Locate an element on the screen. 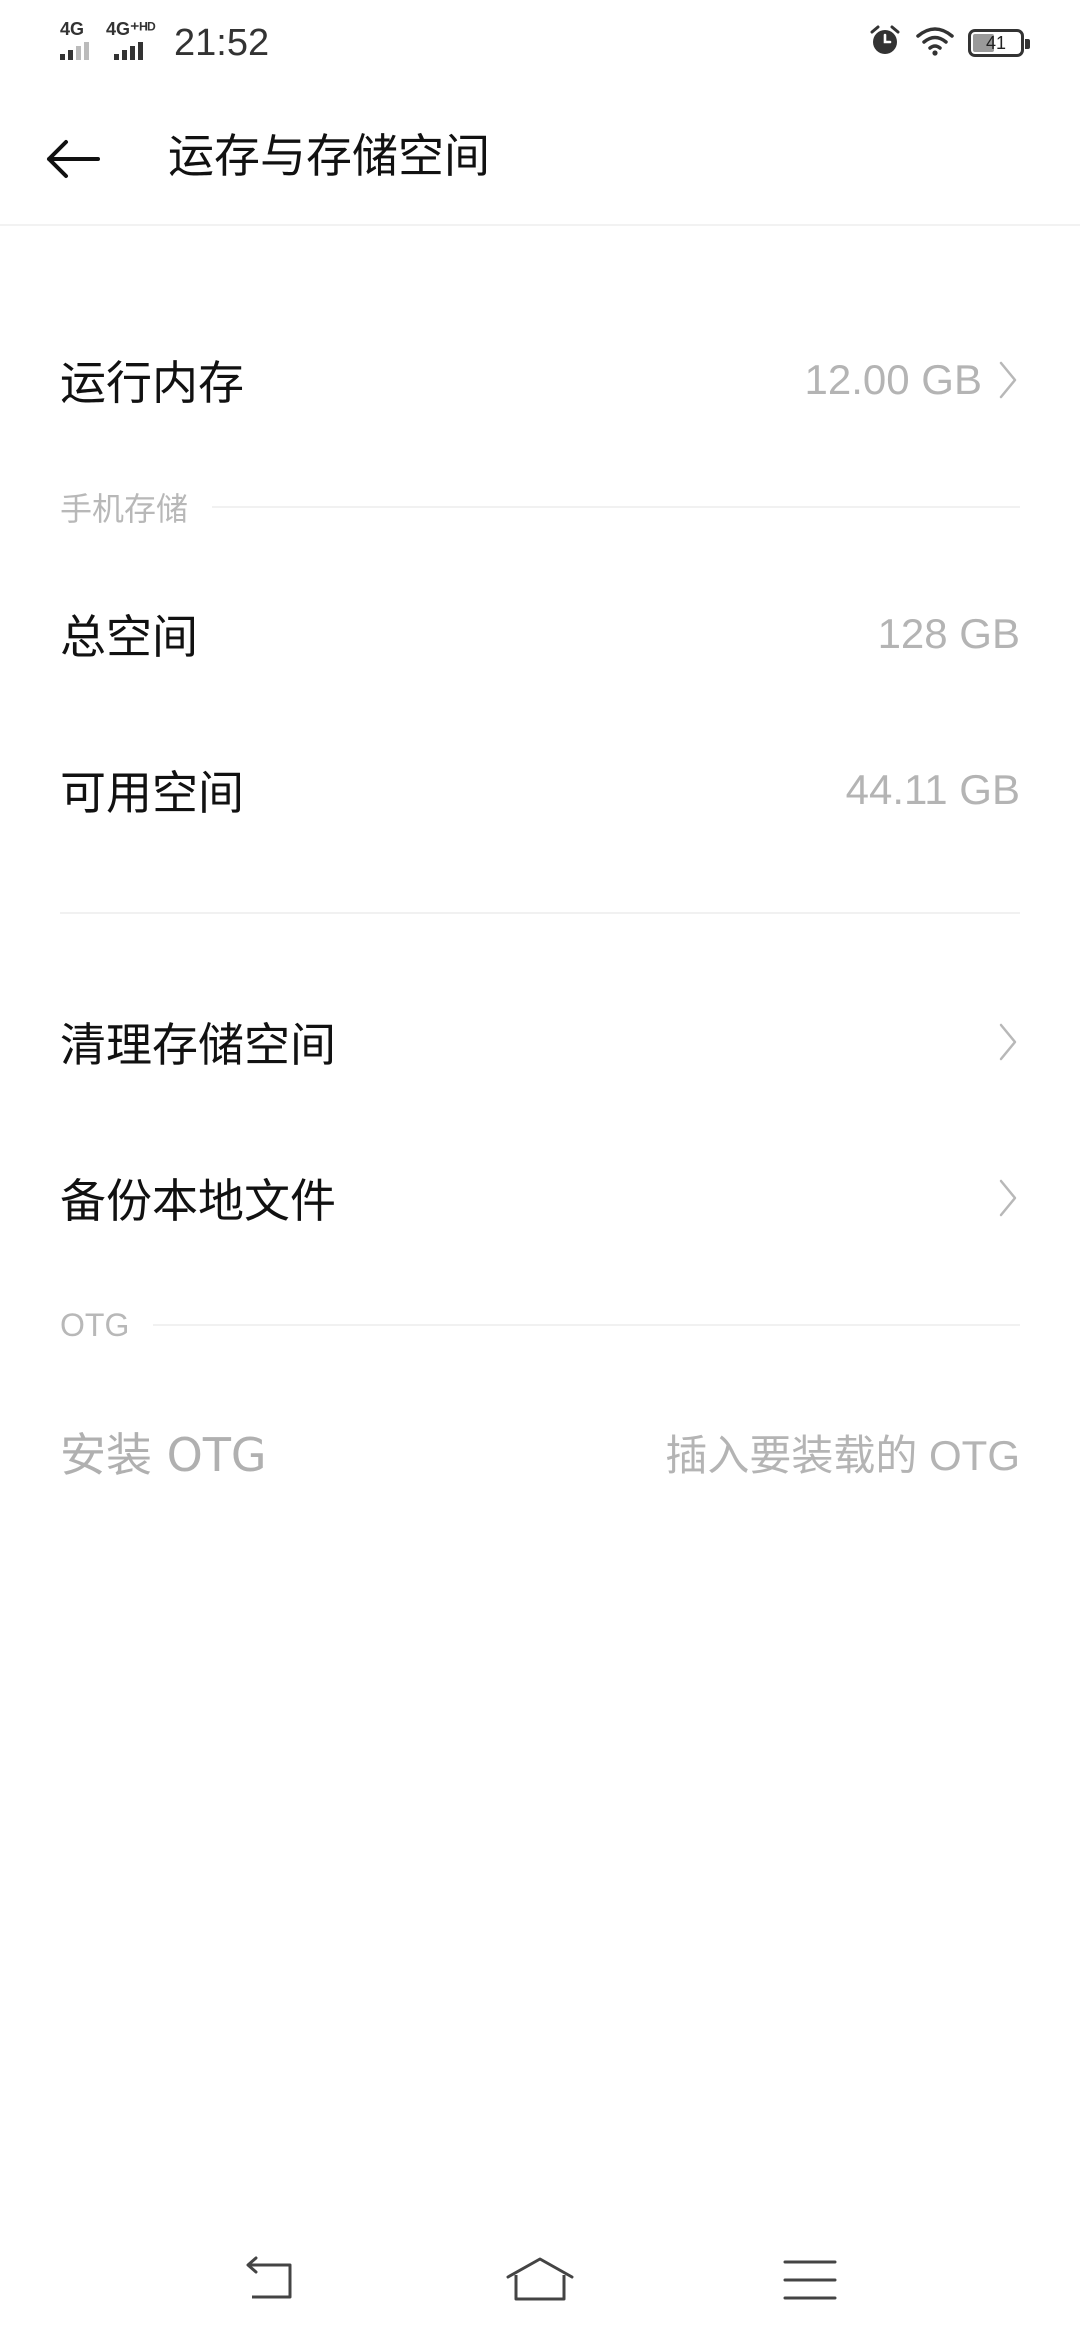  navigation-bar is located at coordinates (540, 2280).